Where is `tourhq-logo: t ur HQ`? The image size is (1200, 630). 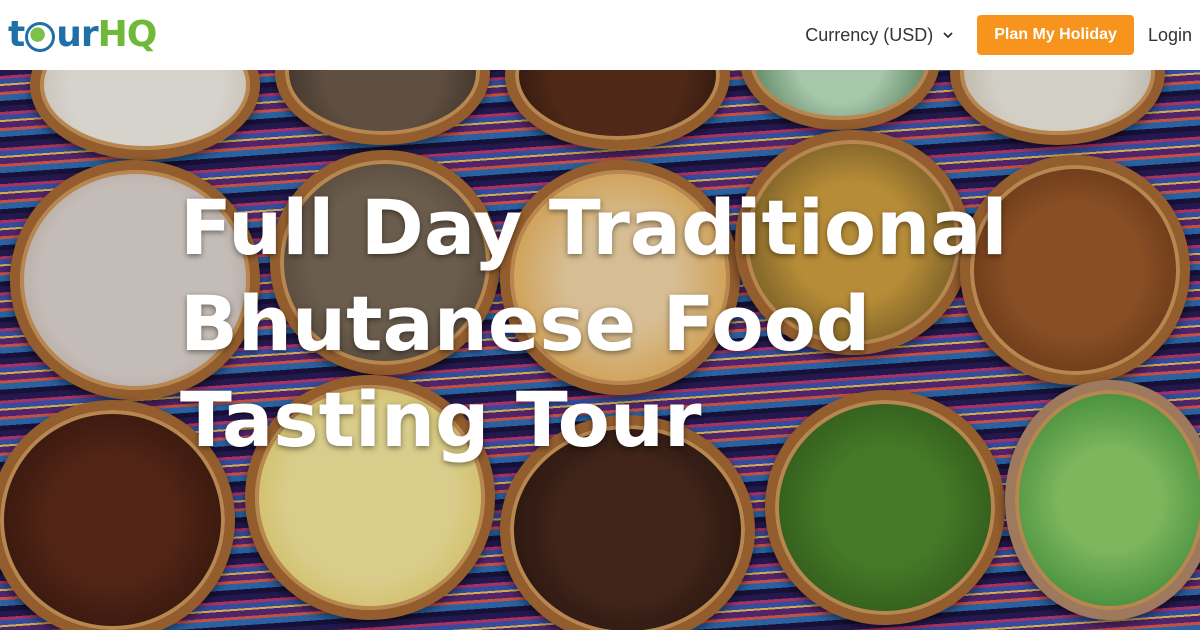 tourhq-logo: t ur HQ is located at coordinates (83, 34).